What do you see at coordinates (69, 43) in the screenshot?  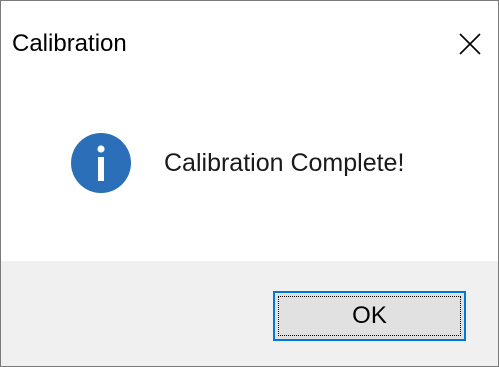 I see `window-title: Calibration` at bounding box center [69, 43].